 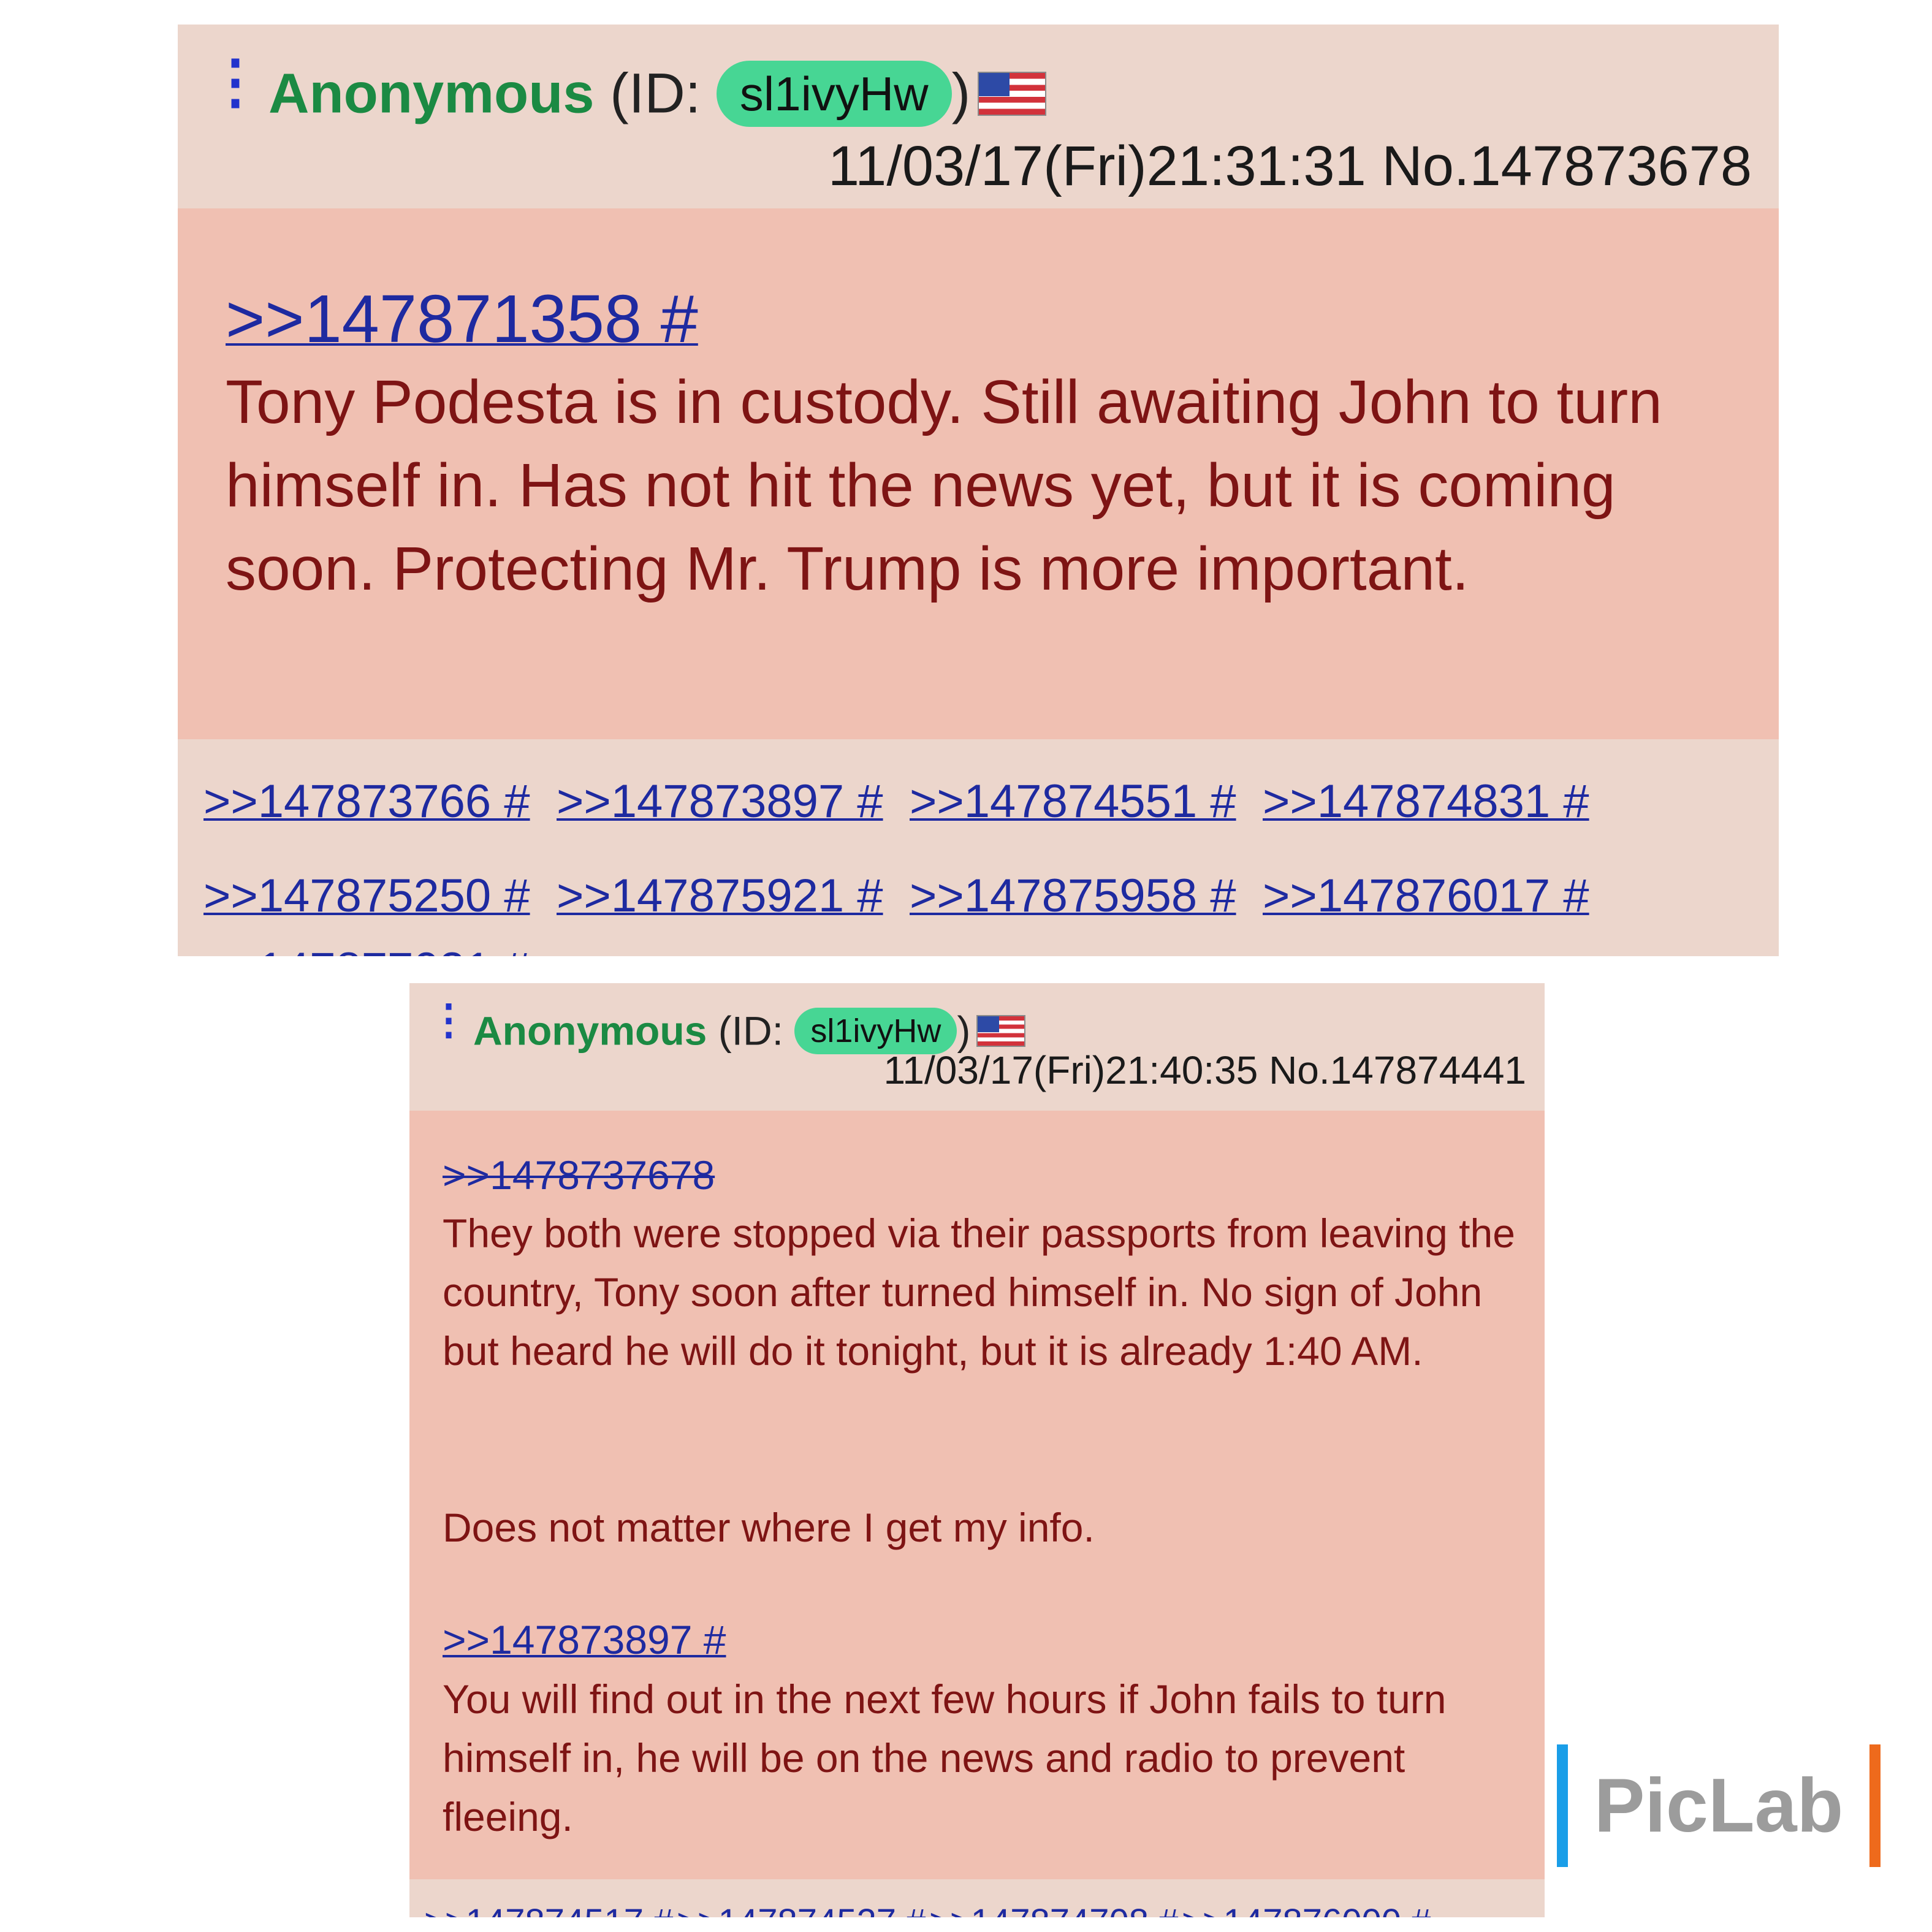 I want to click on watermark-text: PicLab, so click(x=1719, y=1806).